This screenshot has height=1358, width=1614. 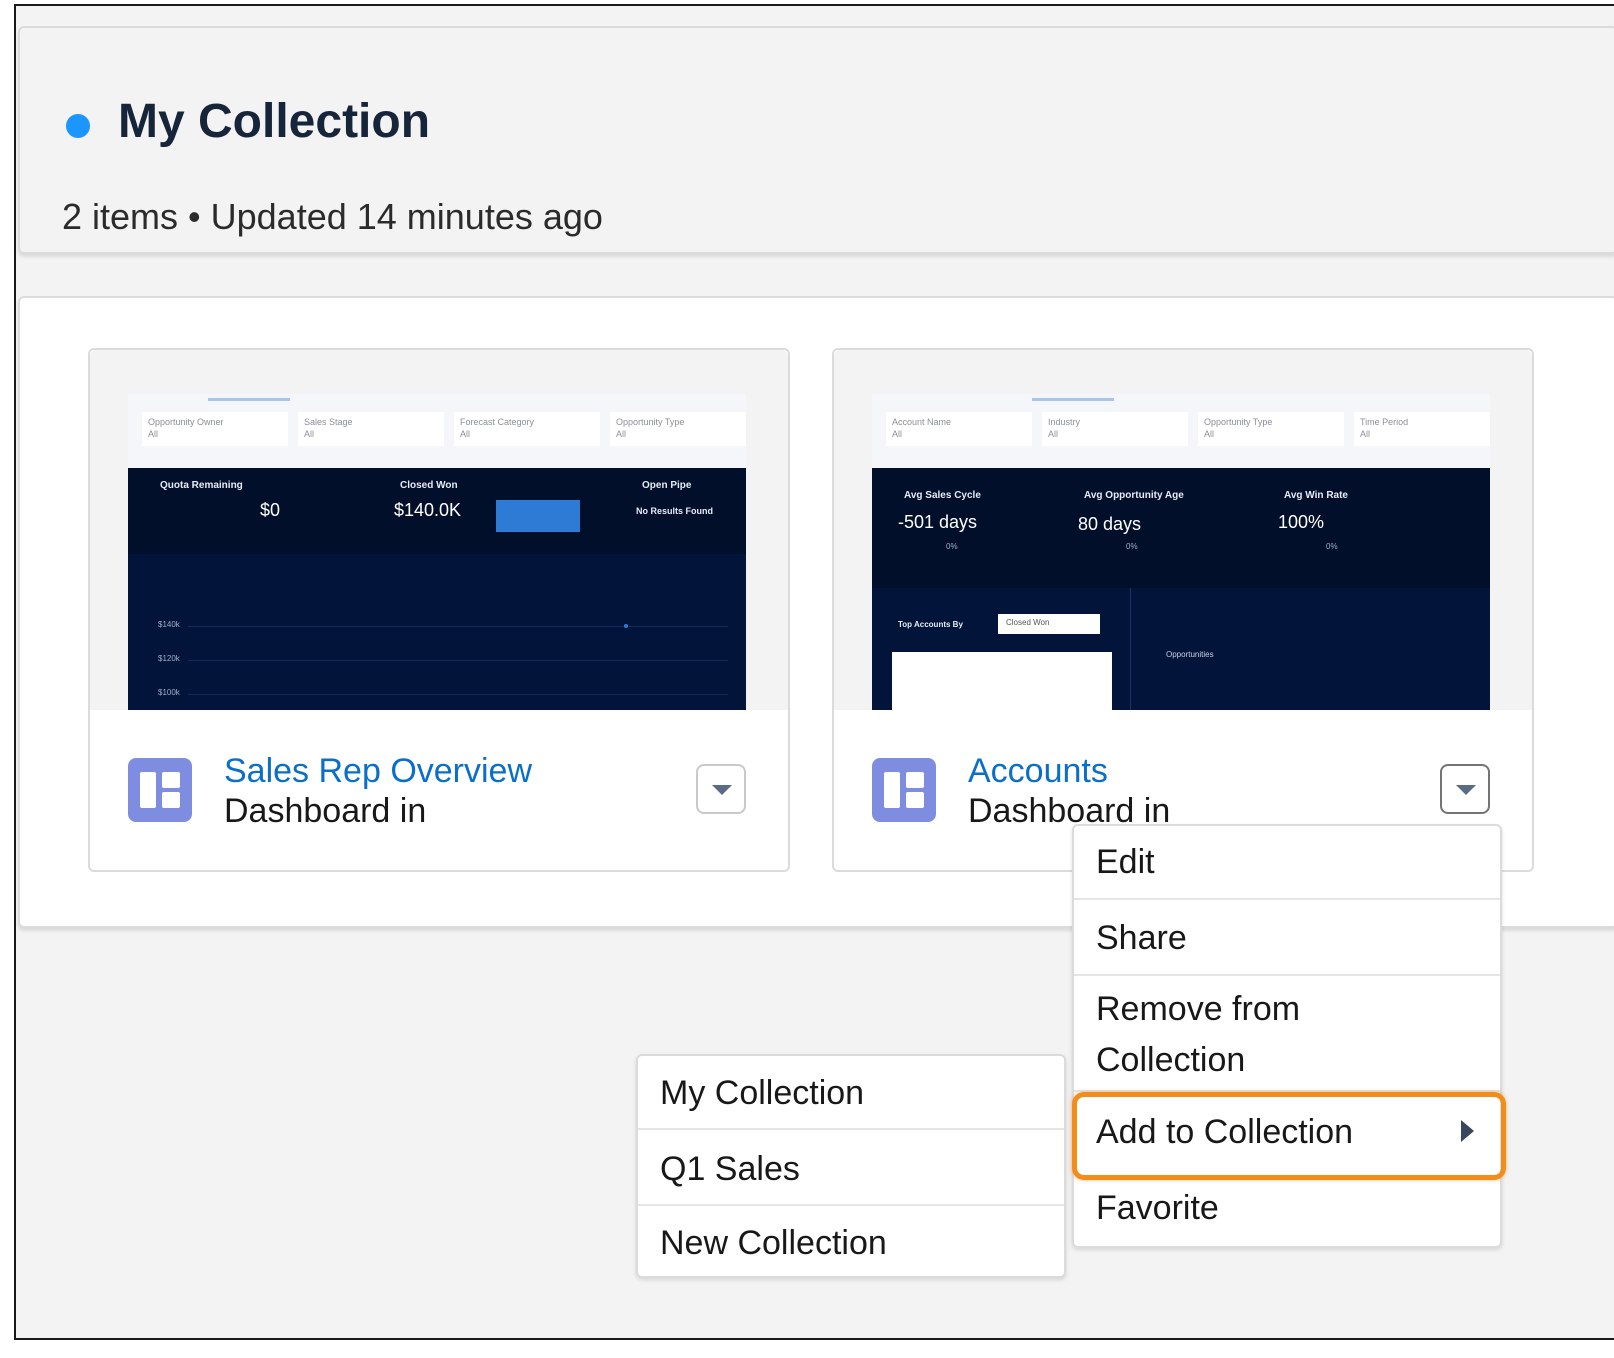 I want to click on card-title-link: Accounts, so click(x=1038, y=771).